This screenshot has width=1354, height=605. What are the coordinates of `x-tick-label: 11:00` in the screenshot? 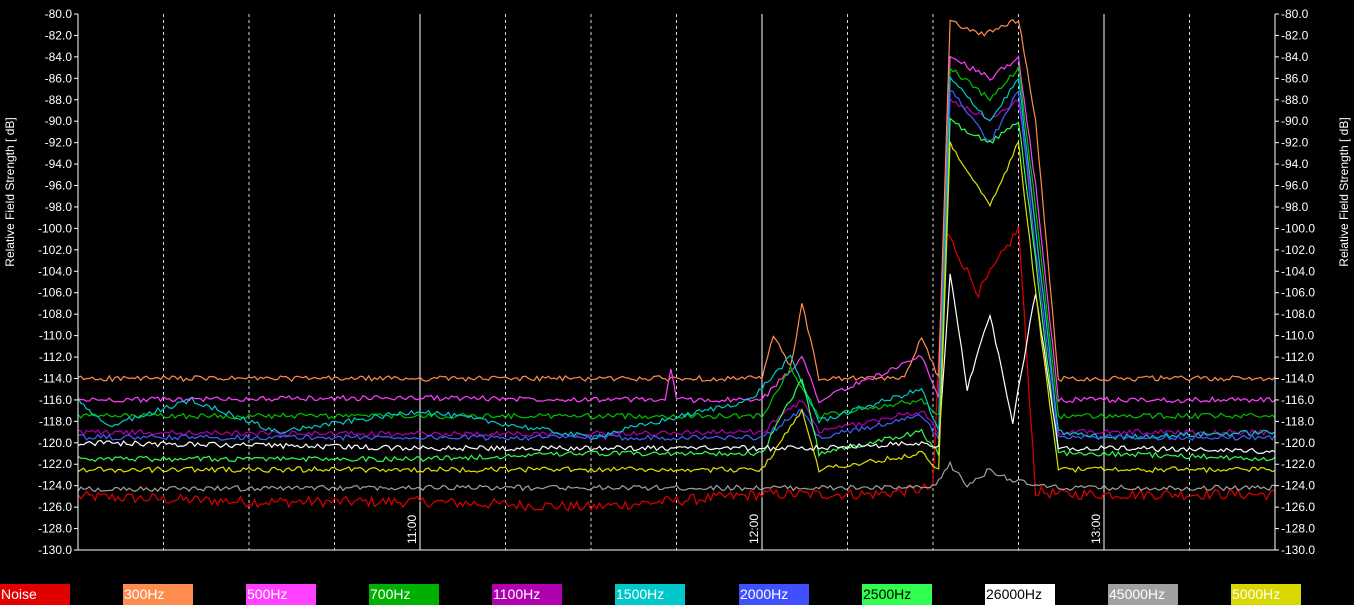 It's located at (412, 529).